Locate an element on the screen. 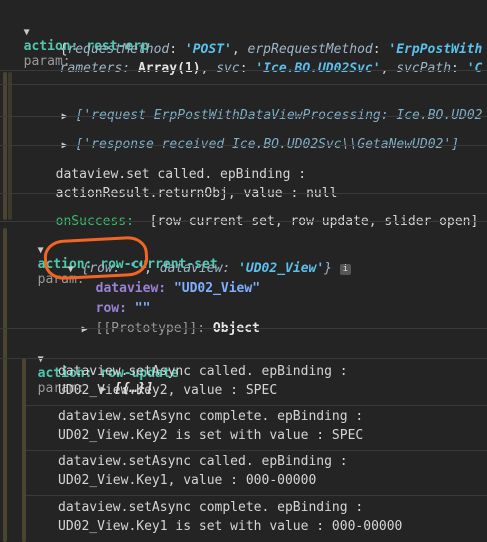 Image resolution: width=487 pixels, height=542 pixels. log-entry-dataview-set-line2: actionResult.returnObj, value : null is located at coordinates (189, 186).